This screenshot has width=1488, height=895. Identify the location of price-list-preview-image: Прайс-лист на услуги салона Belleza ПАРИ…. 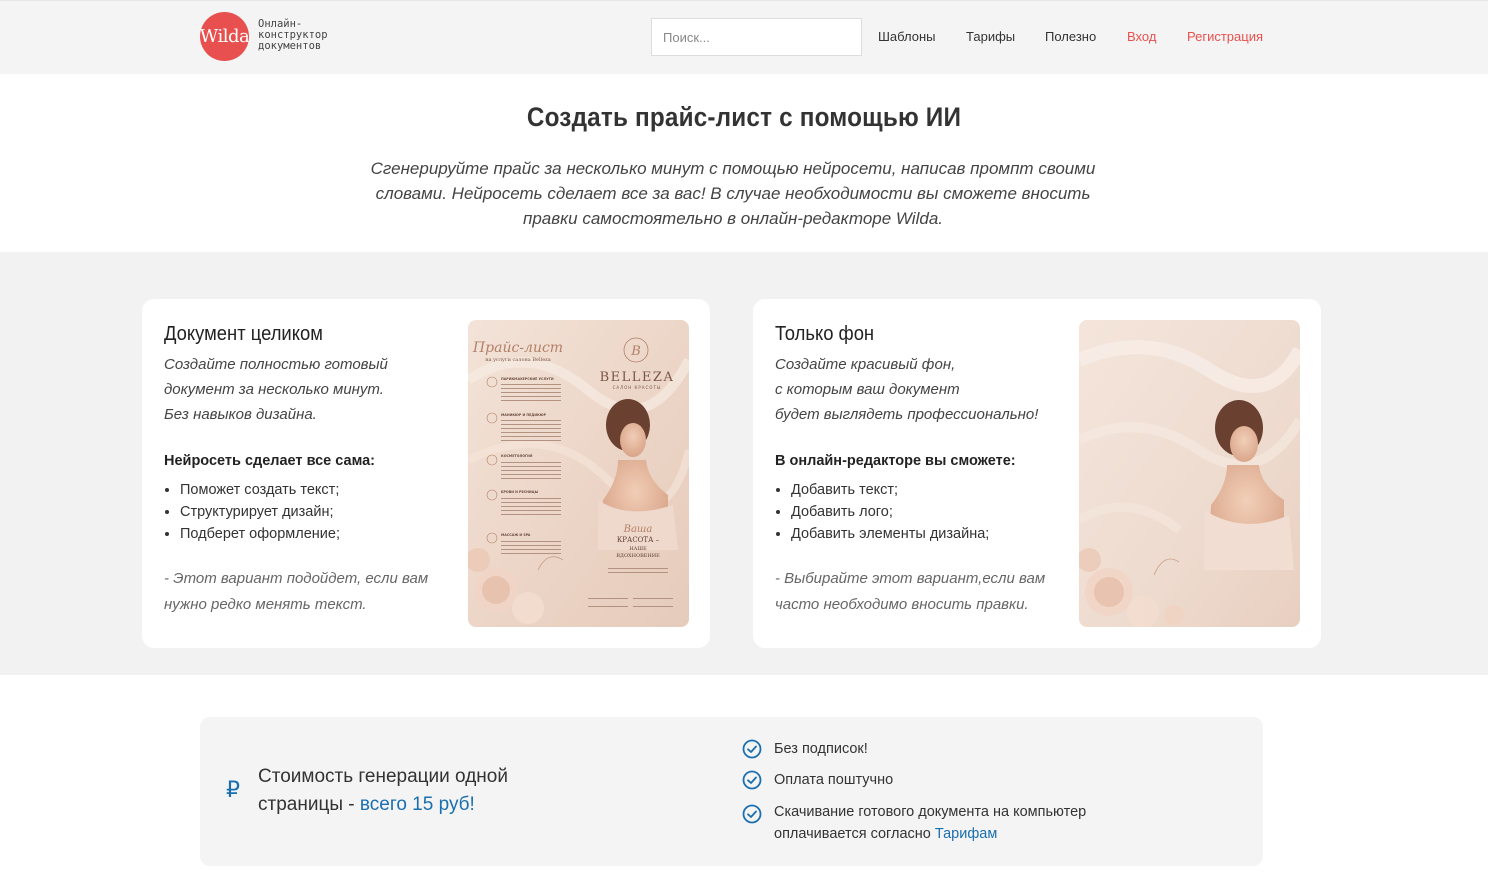
(578, 473).